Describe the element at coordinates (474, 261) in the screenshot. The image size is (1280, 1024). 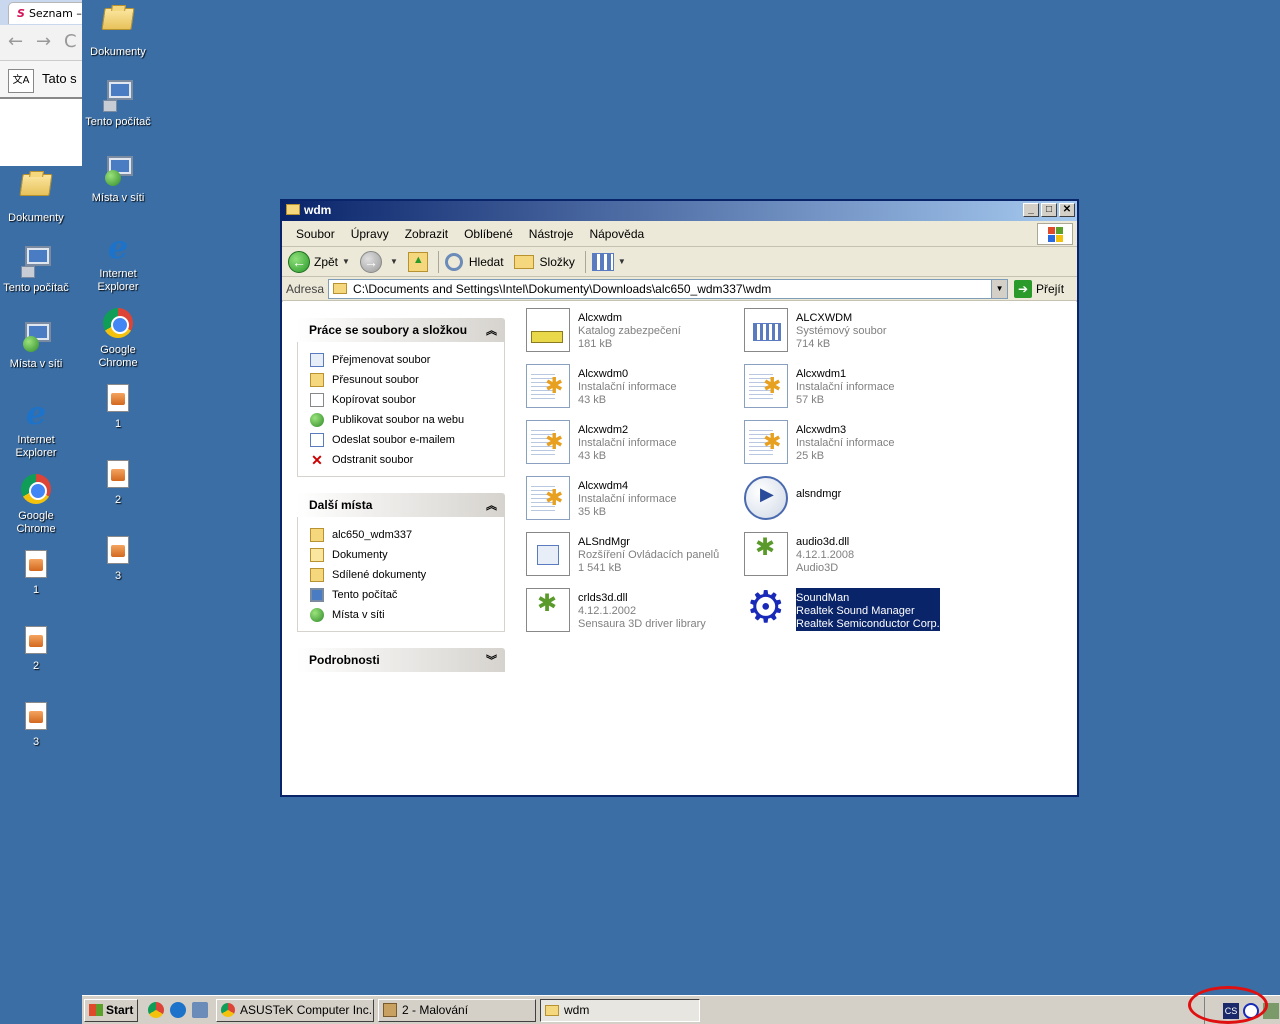
I see `search-button: Hledat` at that location.